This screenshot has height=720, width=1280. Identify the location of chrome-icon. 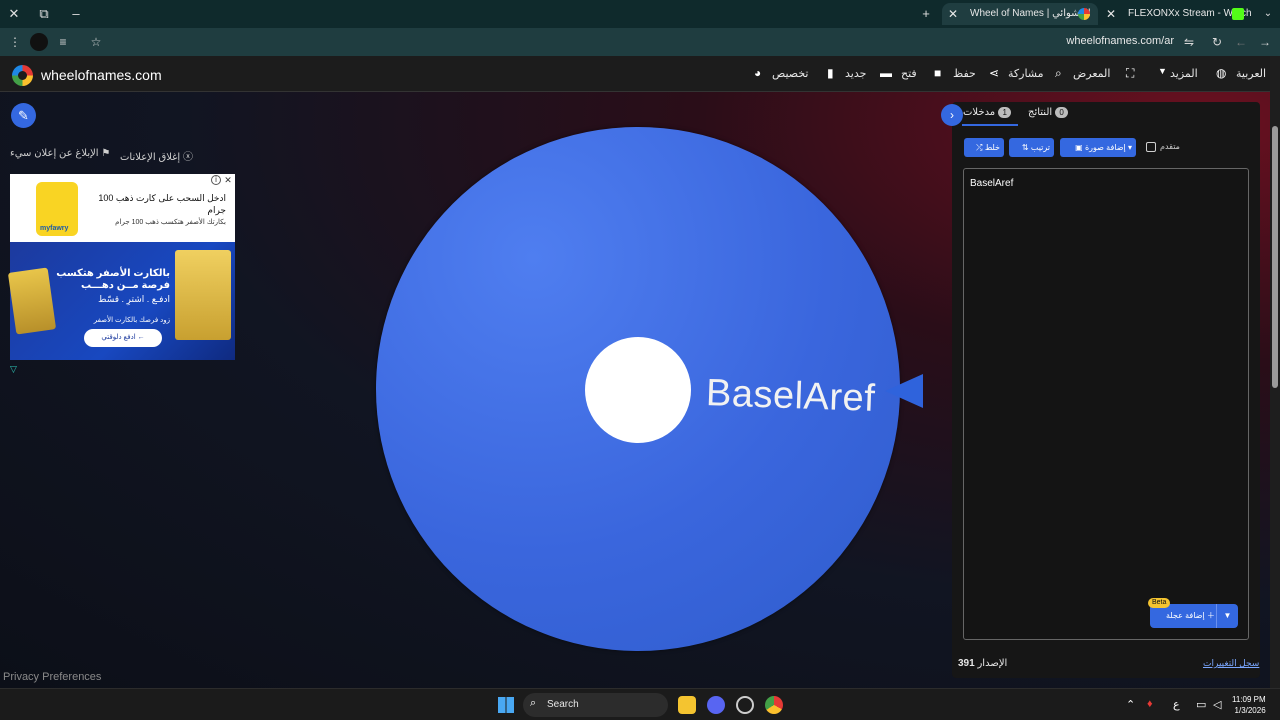
(774, 705).